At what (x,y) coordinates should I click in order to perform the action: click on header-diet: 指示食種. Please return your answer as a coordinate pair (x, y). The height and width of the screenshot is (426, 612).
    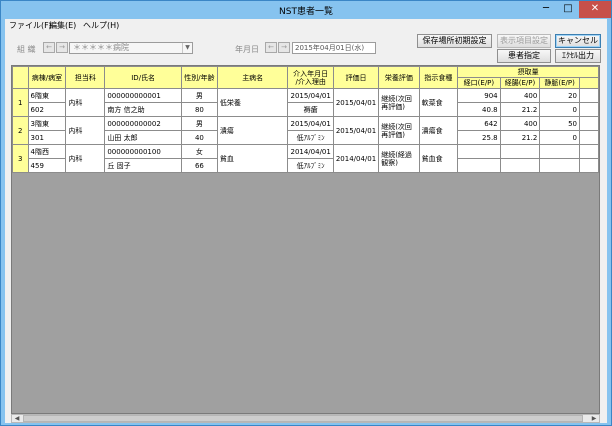
    Looking at the image, I should click on (438, 77).